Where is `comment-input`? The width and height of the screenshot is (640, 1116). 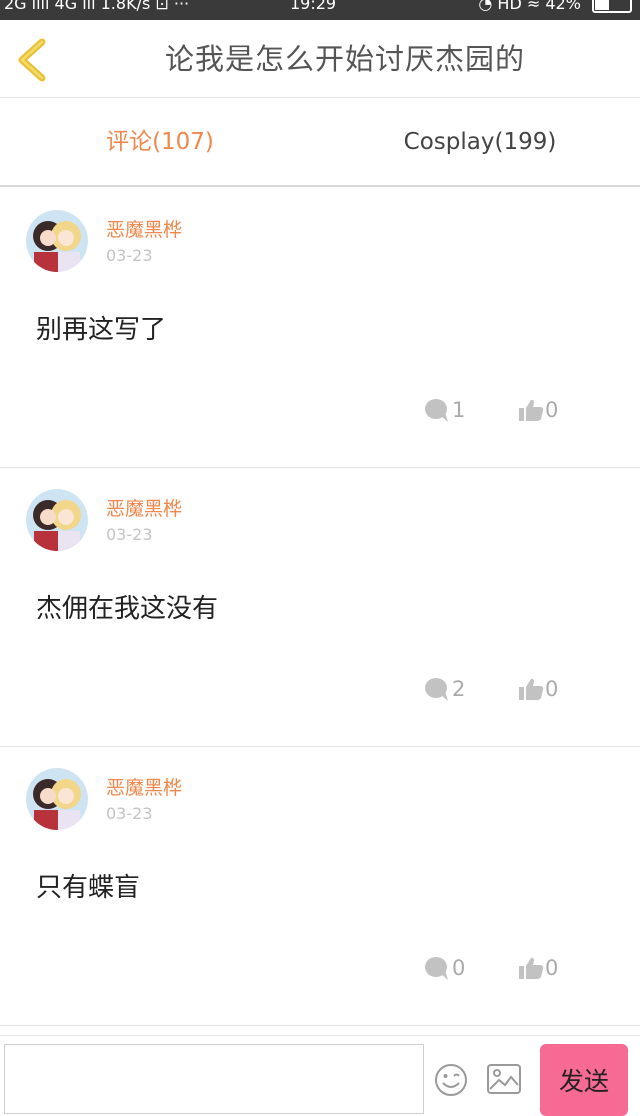
comment-input is located at coordinates (214, 1079).